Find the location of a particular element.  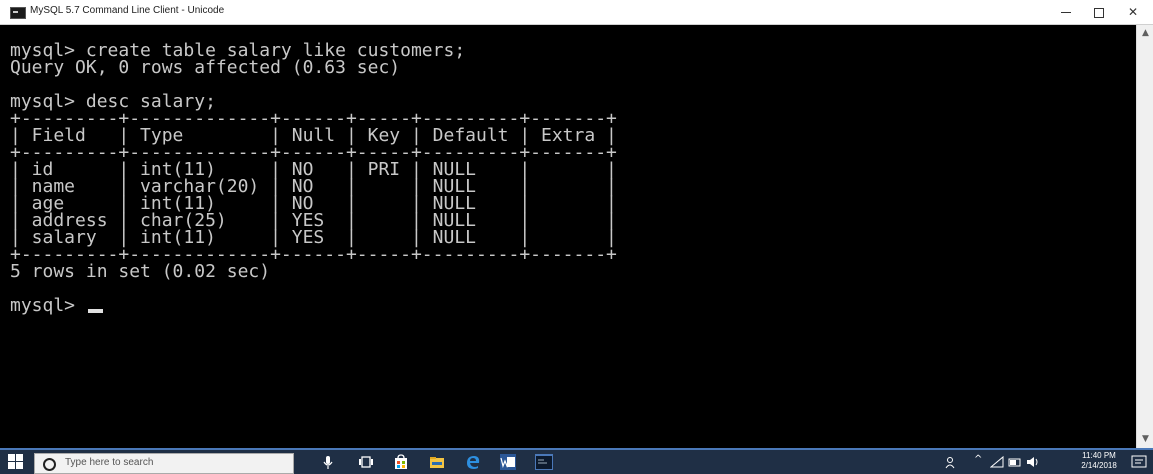

window-title: MySQL 5.7 Command Line Client - Unicode is located at coordinates (127, 10).